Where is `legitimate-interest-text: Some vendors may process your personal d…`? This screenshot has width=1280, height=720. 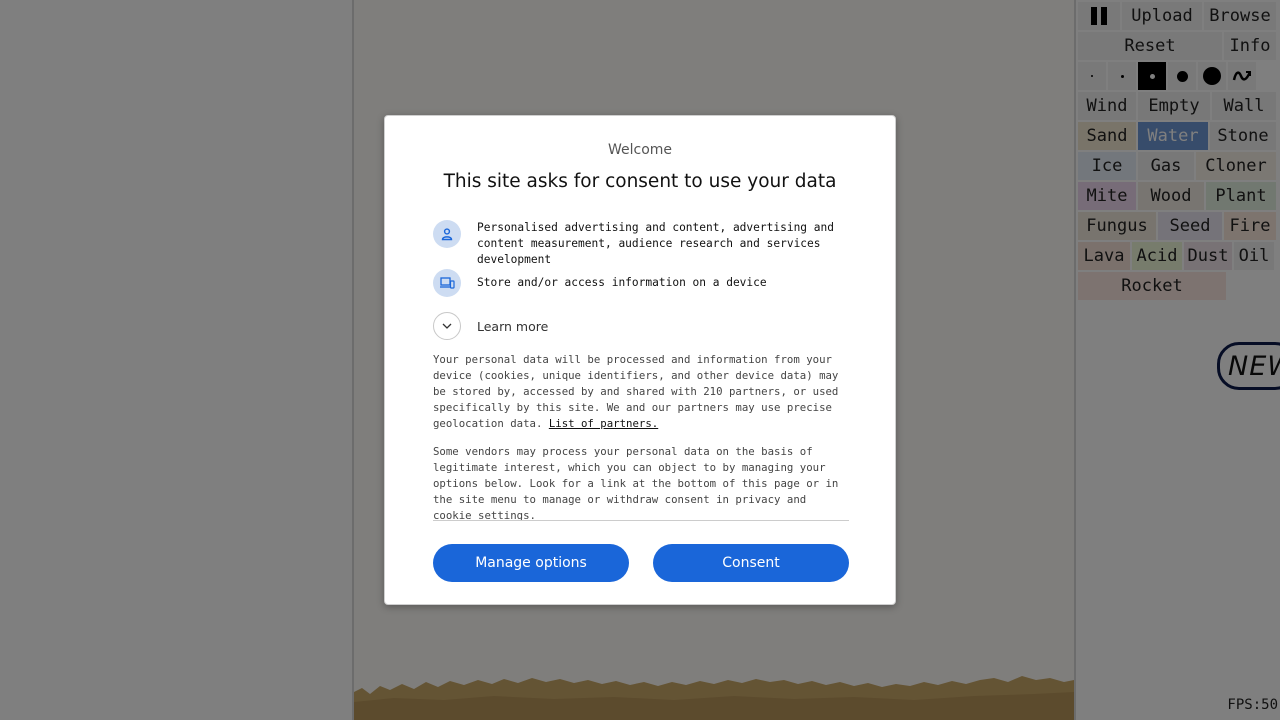
legitimate-interest-text: Some vendors may process your personal d… is located at coordinates (636, 483).